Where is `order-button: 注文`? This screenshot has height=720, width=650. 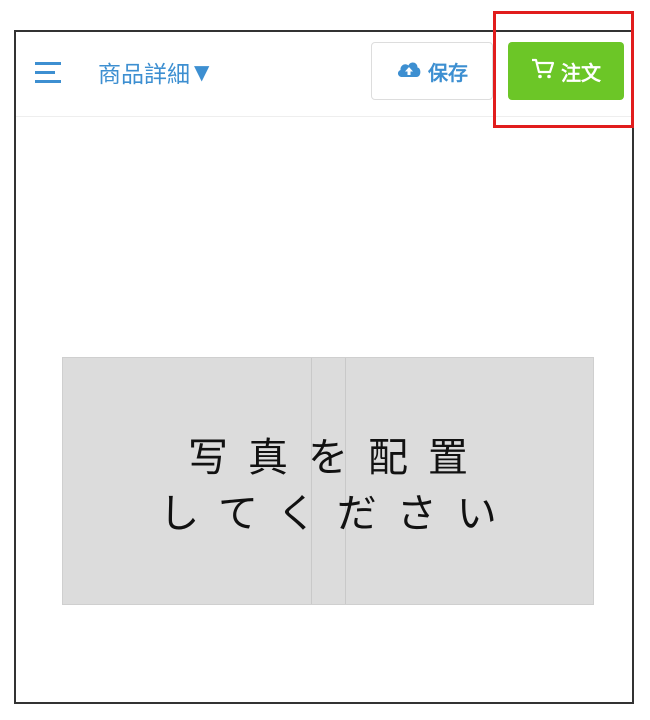
order-button: 注文 is located at coordinates (566, 71).